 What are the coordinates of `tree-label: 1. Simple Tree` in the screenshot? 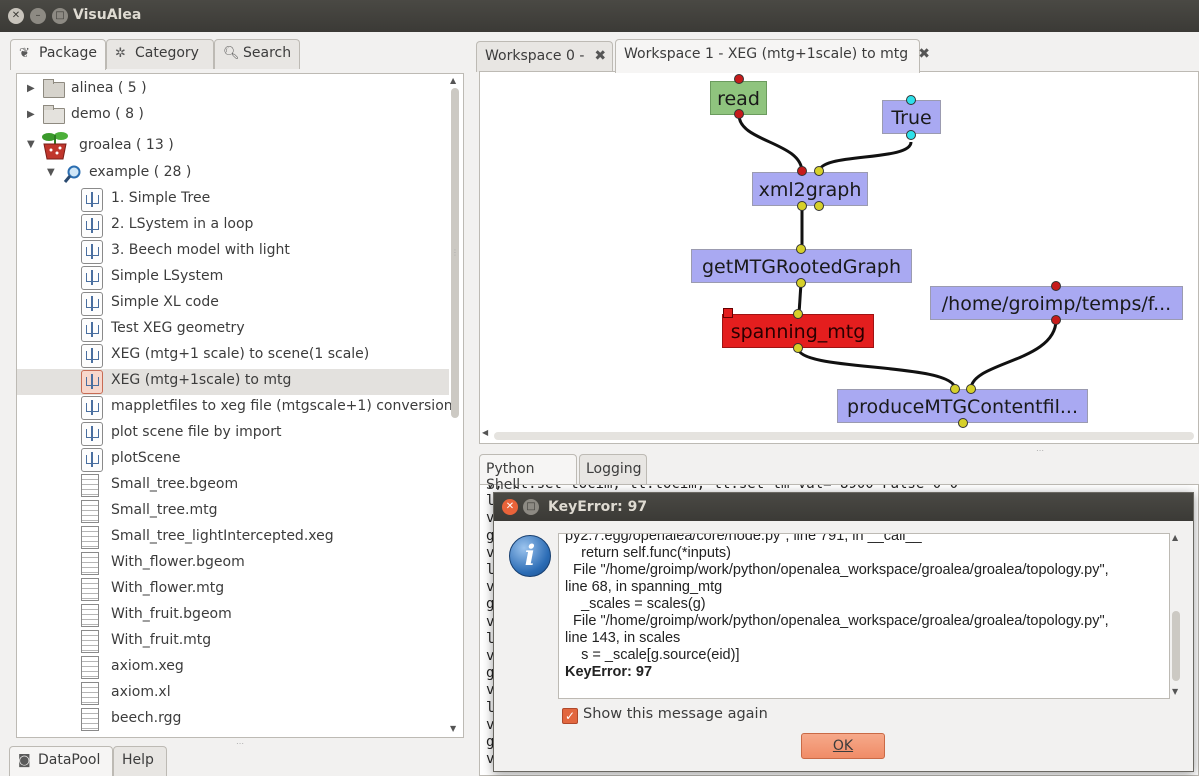 It's located at (161, 198).